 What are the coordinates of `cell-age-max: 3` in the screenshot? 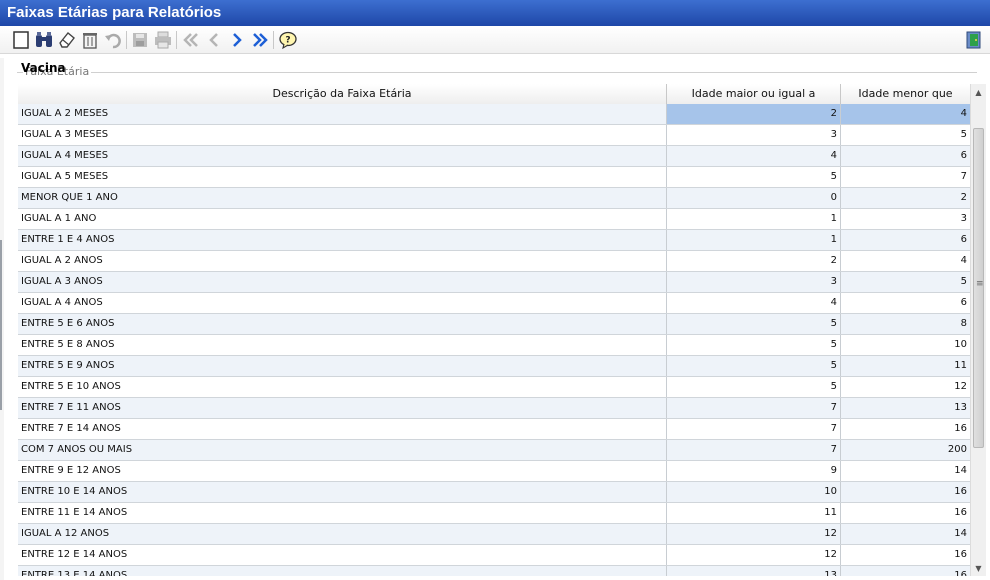 It's located at (905, 219).